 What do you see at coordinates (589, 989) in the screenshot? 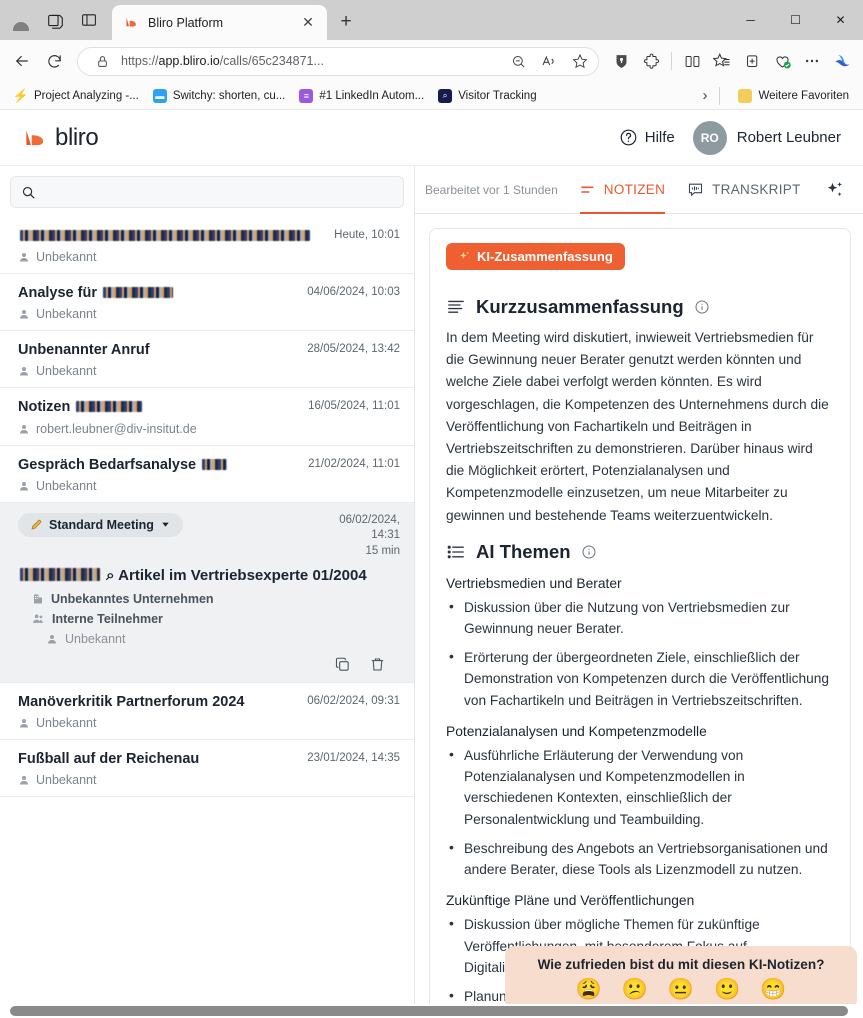
I see `feedback-face-1: 😩` at bounding box center [589, 989].